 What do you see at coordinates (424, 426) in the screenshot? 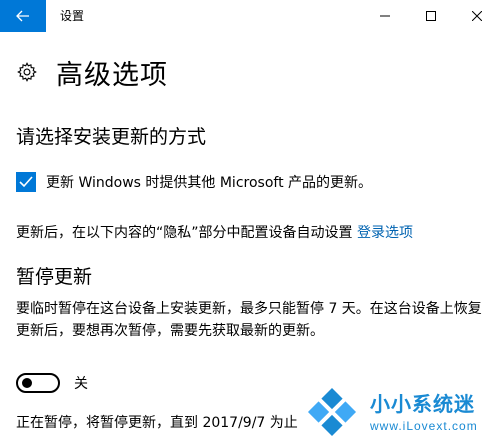
I see `watermark-url: www.iLovext.com` at bounding box center [424, 426].